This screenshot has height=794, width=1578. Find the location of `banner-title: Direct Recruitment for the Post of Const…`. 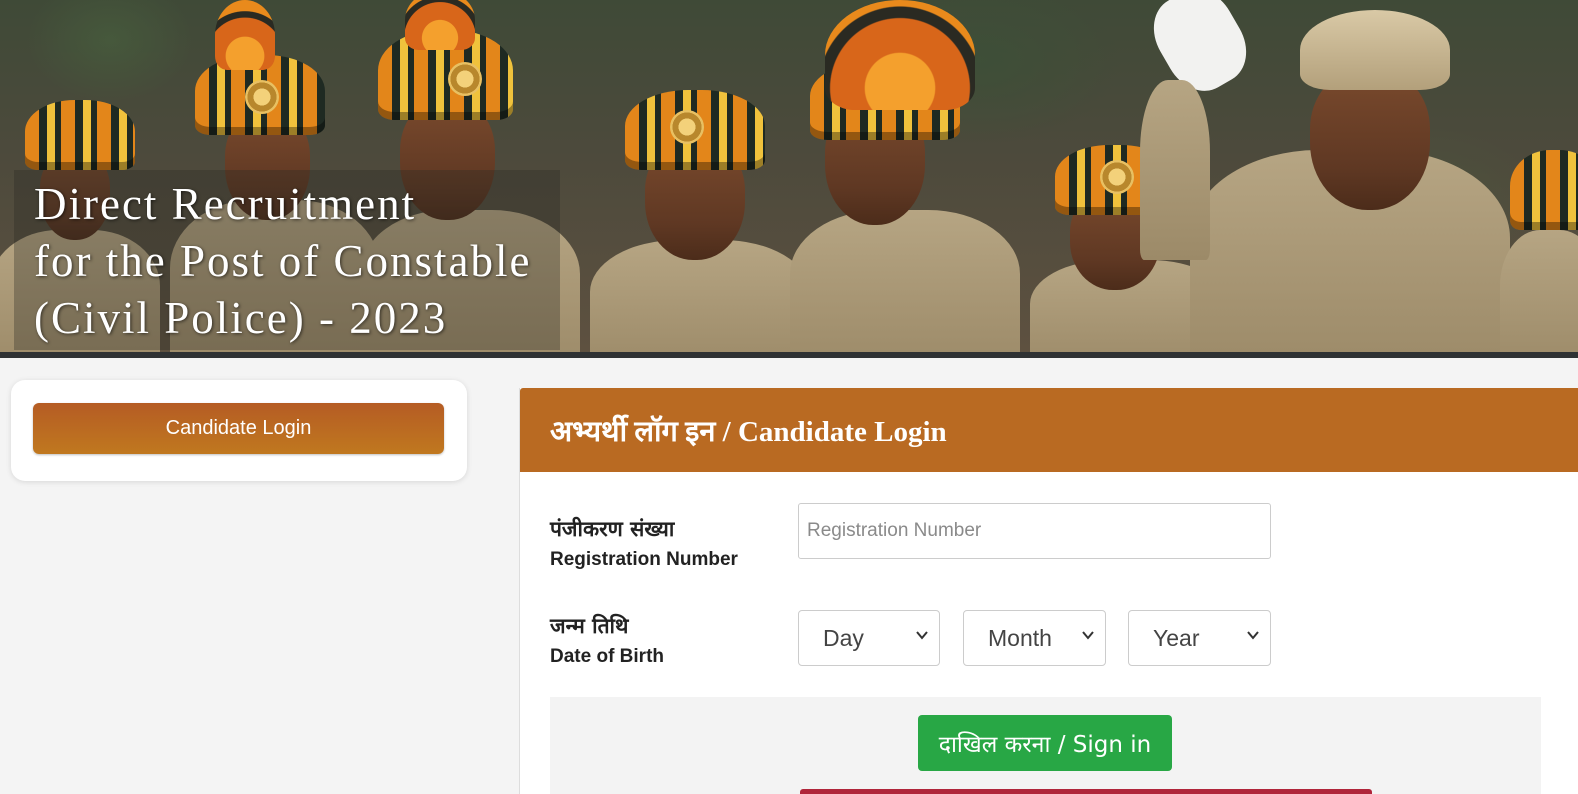

banner-title: Direct Recruitment for the Post of Const… is located at coordinates (314, 261).